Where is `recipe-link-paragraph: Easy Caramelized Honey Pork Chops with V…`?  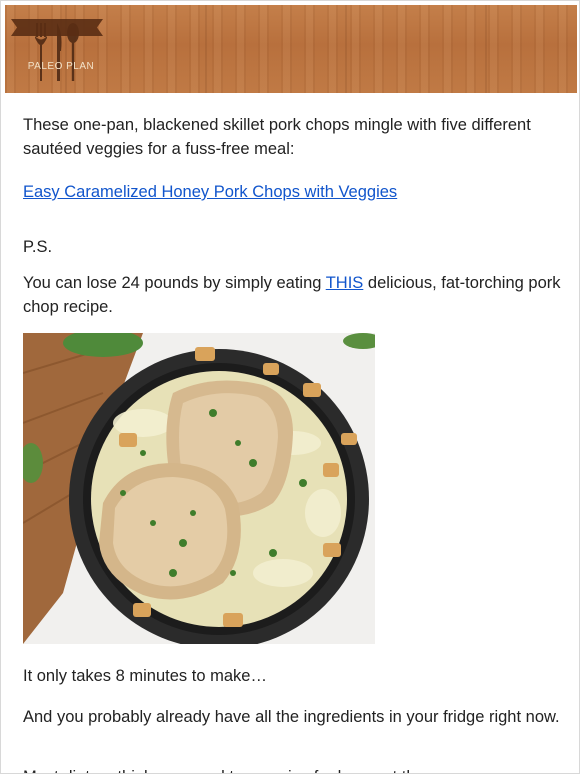
recipe-link-paragraph: Easy Caramelized Honey Pork Chops with V… is located at coordinates (293, 192).